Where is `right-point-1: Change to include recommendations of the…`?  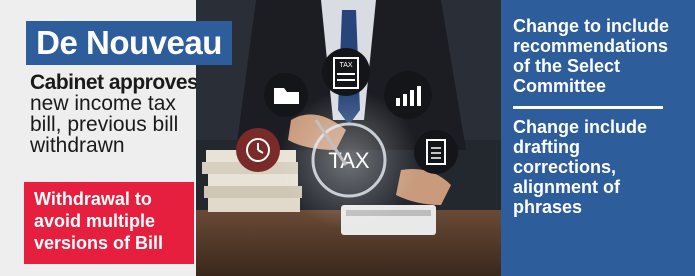 right-point-1: Change to include recommendations of the… is located at coordinates (591, 56).